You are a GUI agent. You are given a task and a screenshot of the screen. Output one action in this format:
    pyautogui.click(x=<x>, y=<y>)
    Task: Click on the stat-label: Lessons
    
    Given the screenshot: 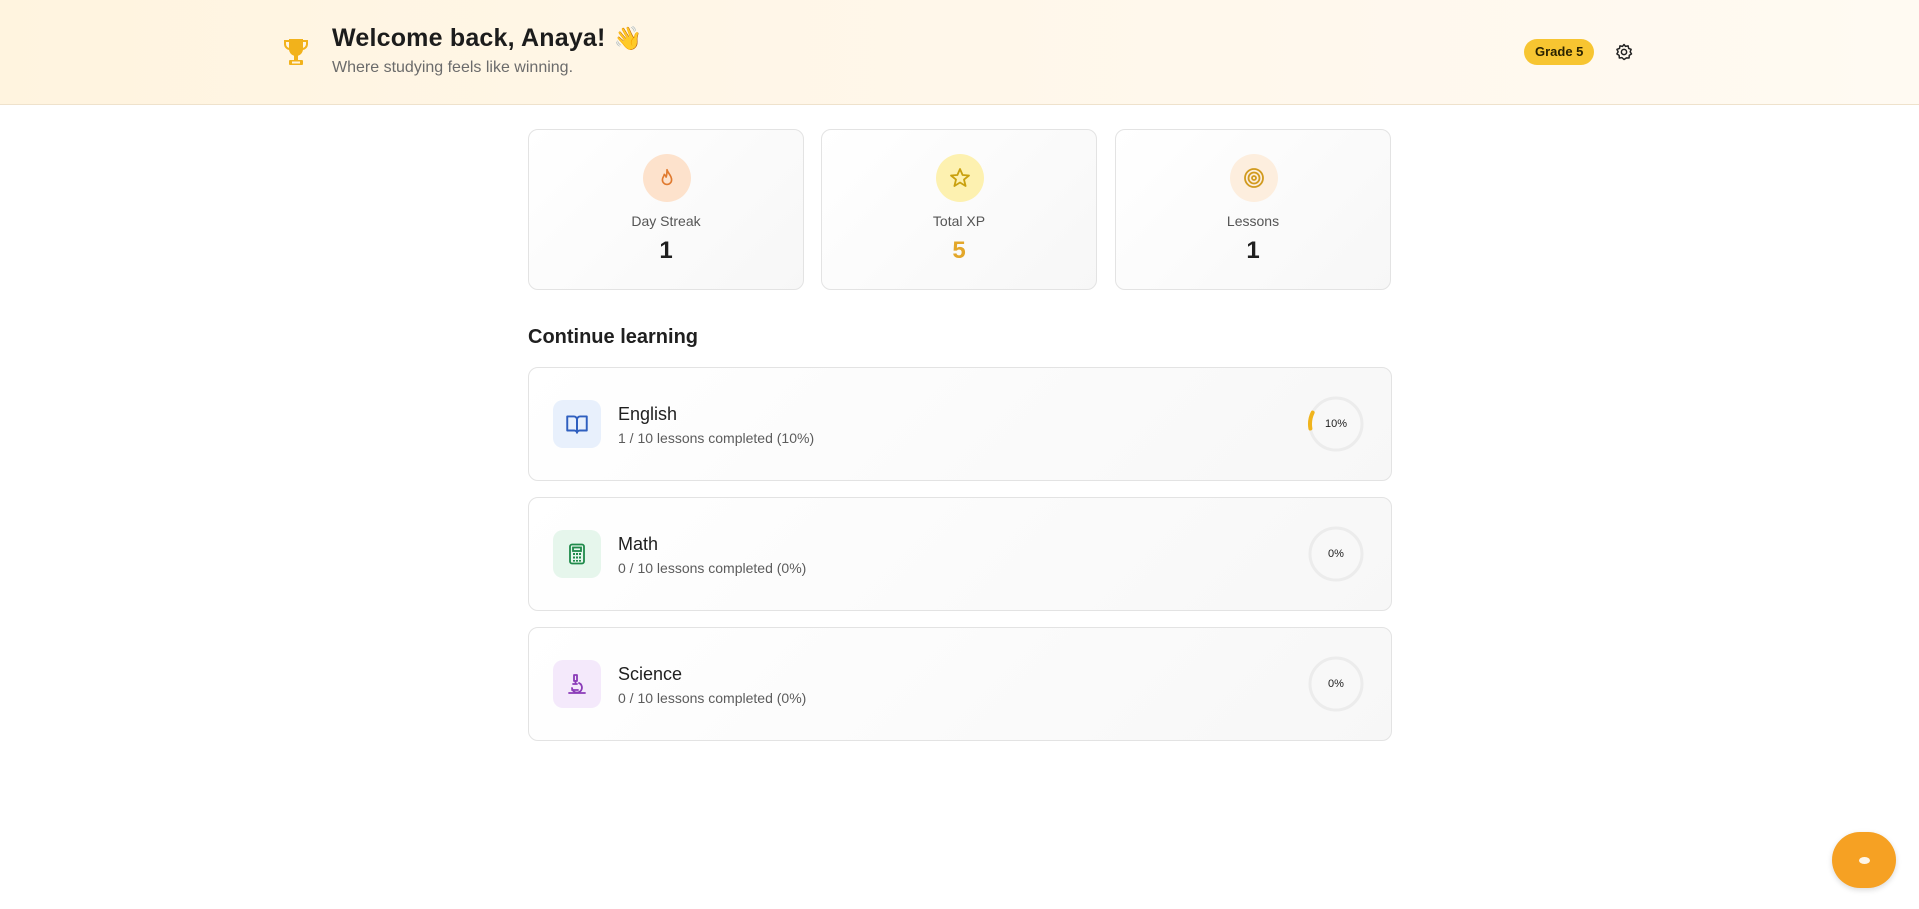 What is the action you would take?
    pyautogui.click(x=1253, y=221)
    